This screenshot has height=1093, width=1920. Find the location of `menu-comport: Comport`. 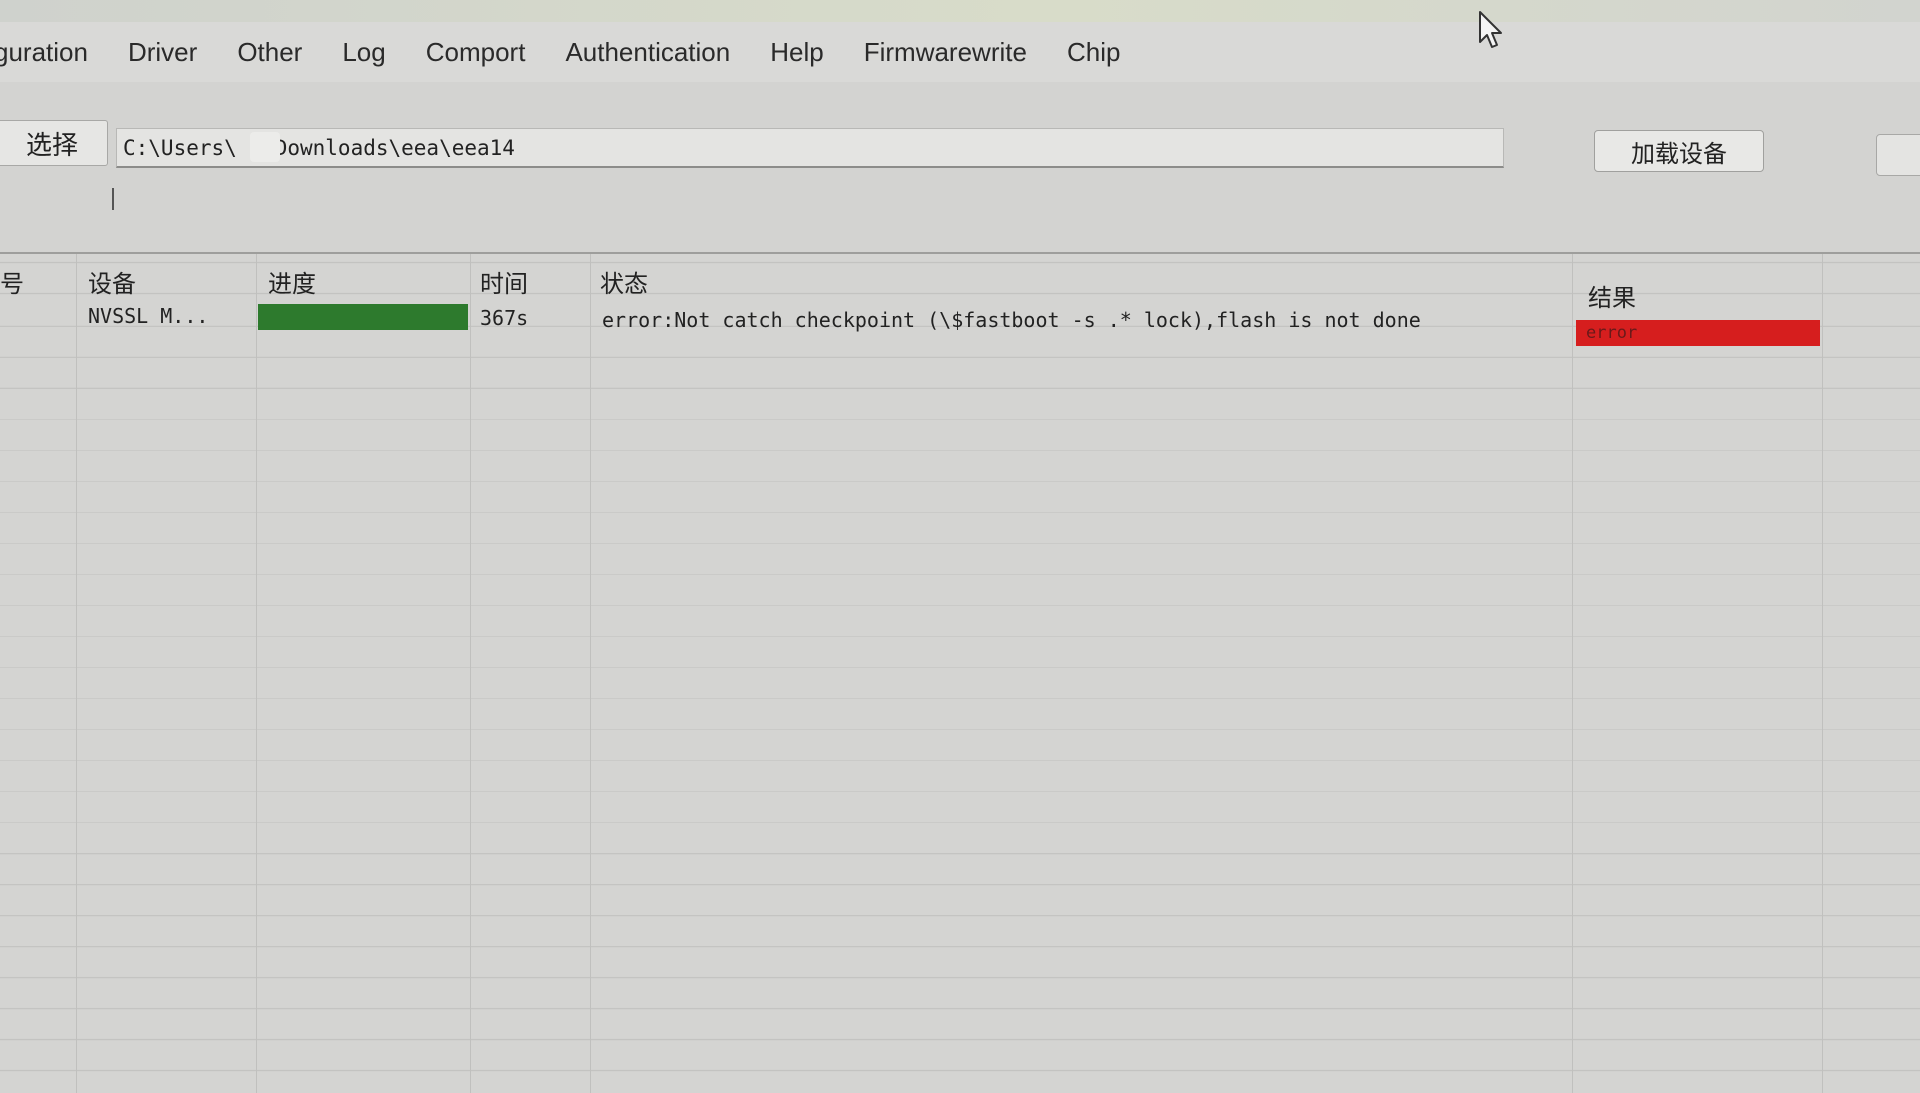

menu-comport: Comport is located at coordinates (476, 52).